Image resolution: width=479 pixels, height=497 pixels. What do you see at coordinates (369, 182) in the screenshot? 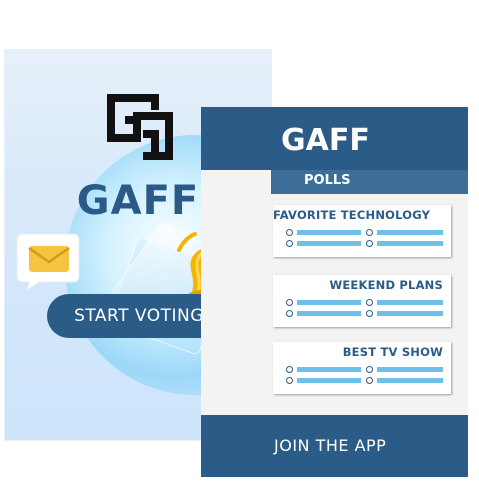
I see `polls-section-bar: POLLS` at bounding box center [369, 182].